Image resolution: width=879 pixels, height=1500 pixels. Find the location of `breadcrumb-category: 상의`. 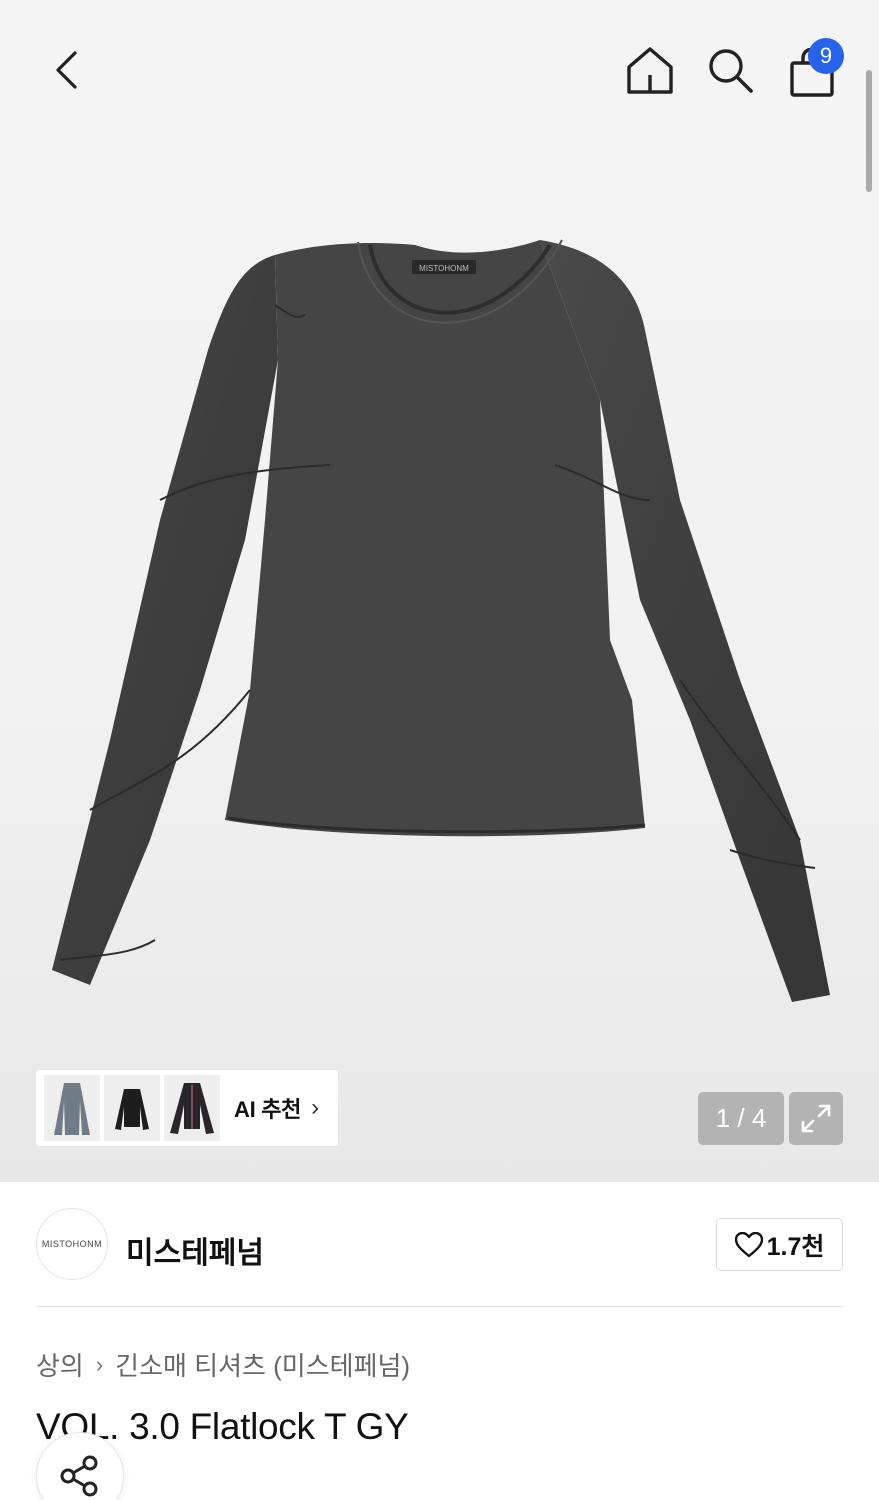

breadcrumb-category: 상의 is located at coordinates (60, 1364).